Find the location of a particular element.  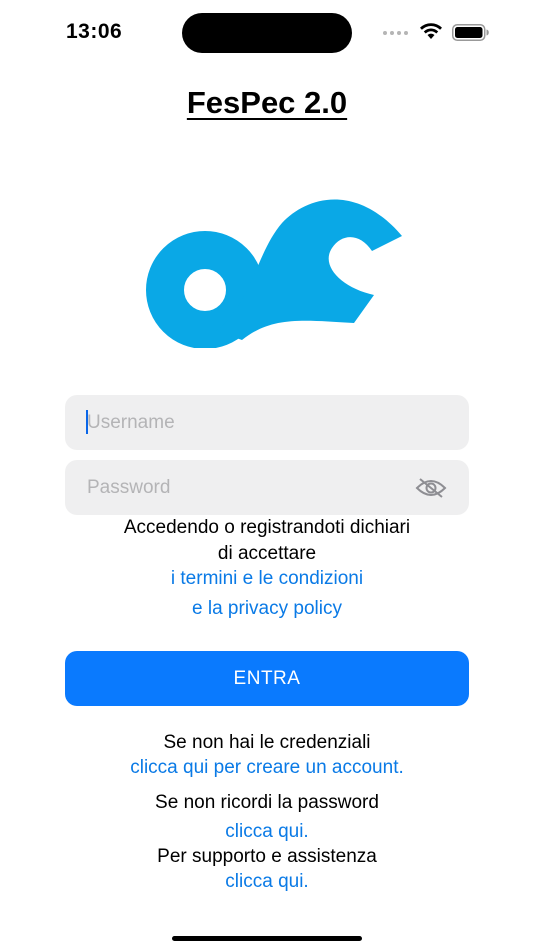

dynamic-island is located at coordinates (267, 33).